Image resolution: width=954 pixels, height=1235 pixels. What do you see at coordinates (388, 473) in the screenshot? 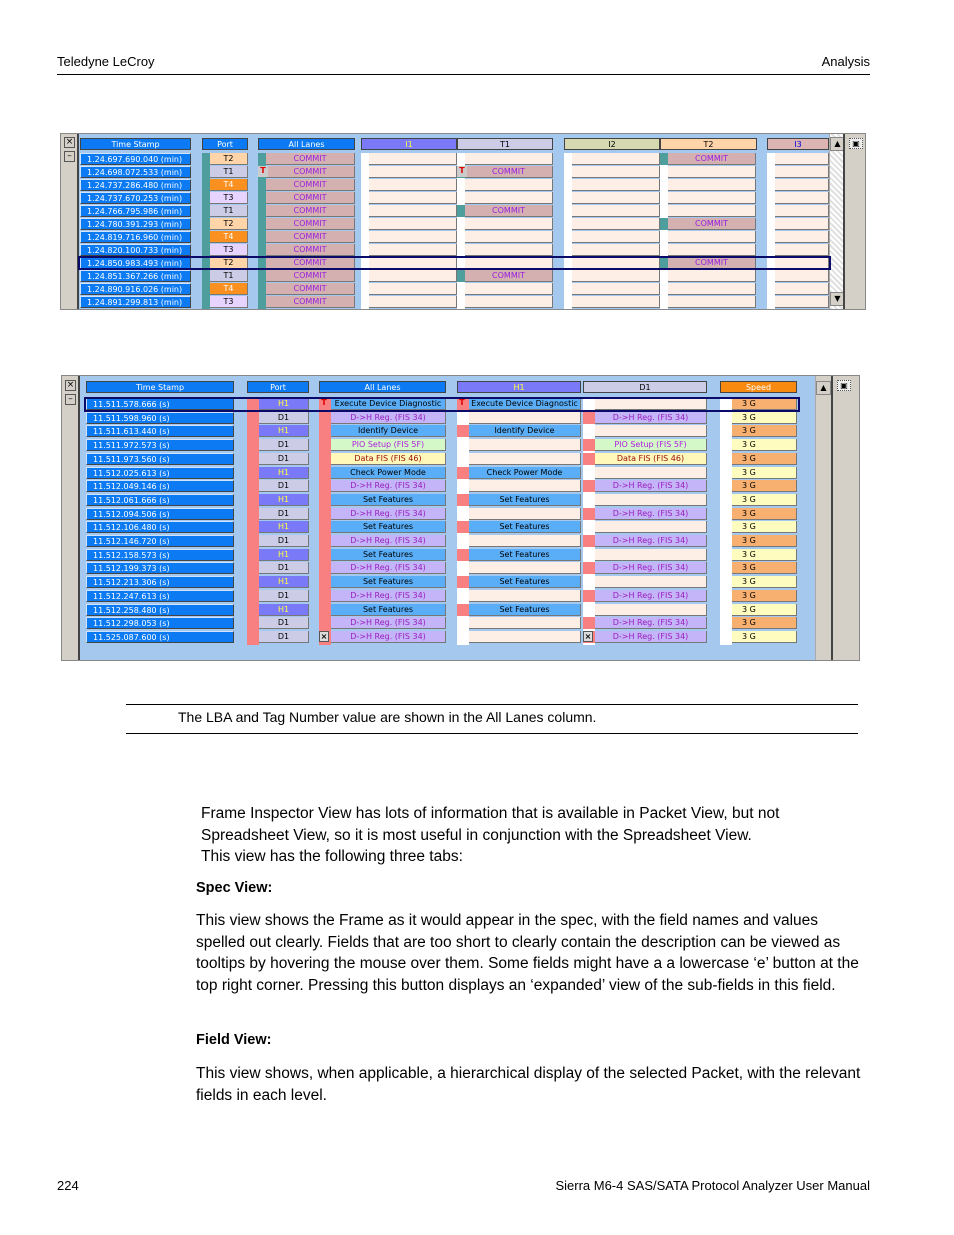
I see `all-lanes-cell: Check Power Mode` at bounding box center [388, 473].